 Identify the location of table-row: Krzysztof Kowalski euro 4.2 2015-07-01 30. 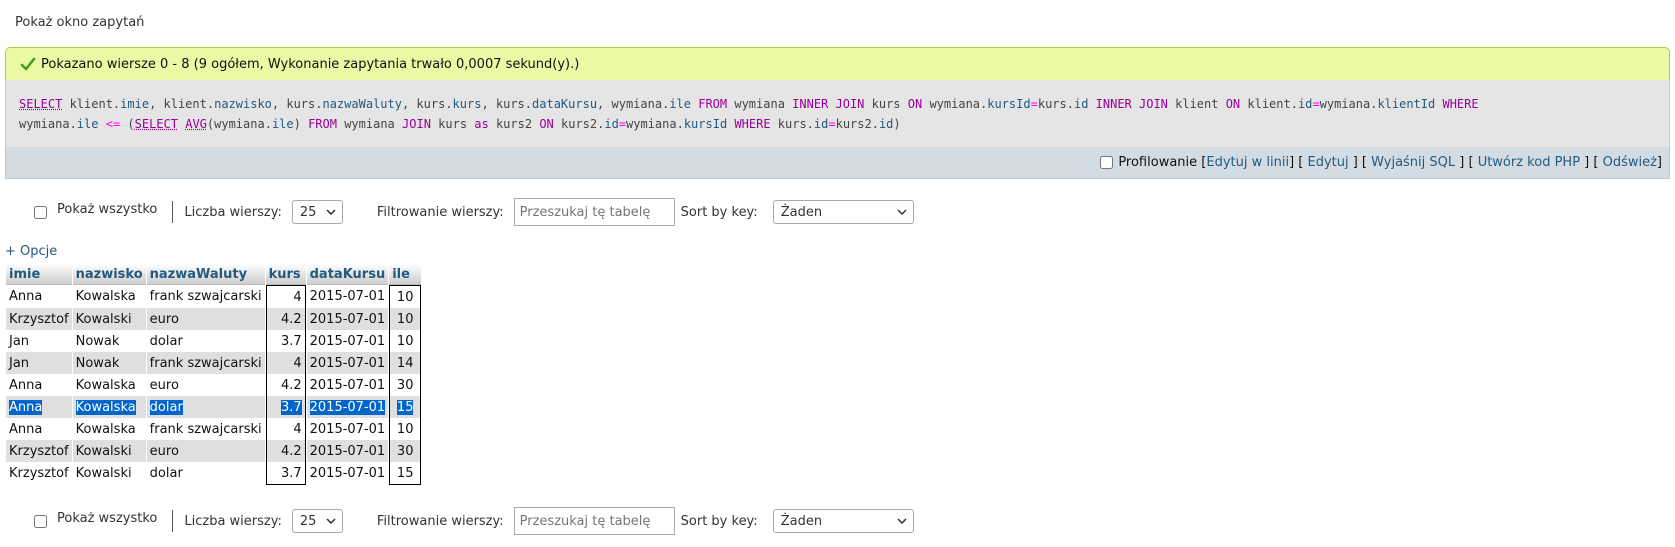
(214, 451).